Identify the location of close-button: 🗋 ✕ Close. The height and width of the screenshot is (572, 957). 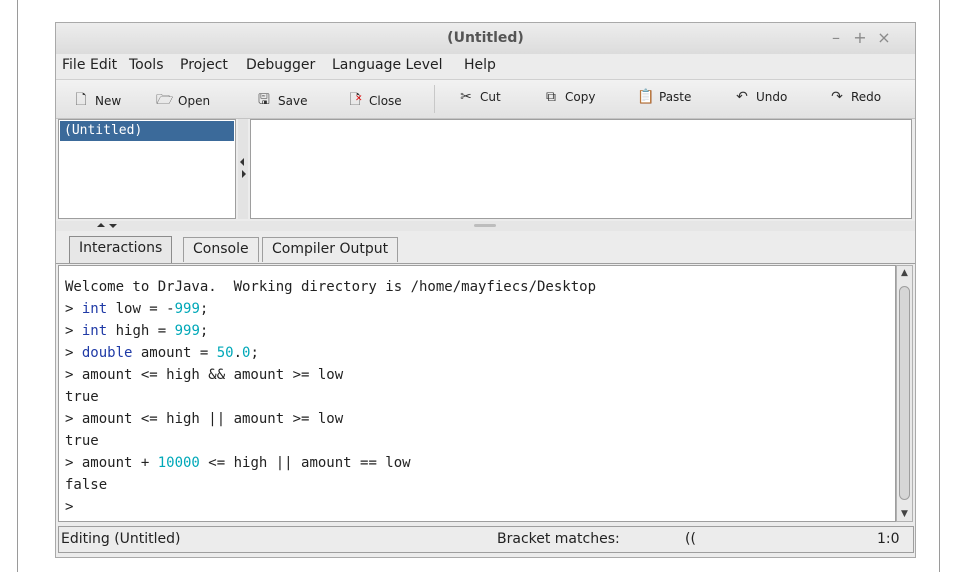
(374, 101).